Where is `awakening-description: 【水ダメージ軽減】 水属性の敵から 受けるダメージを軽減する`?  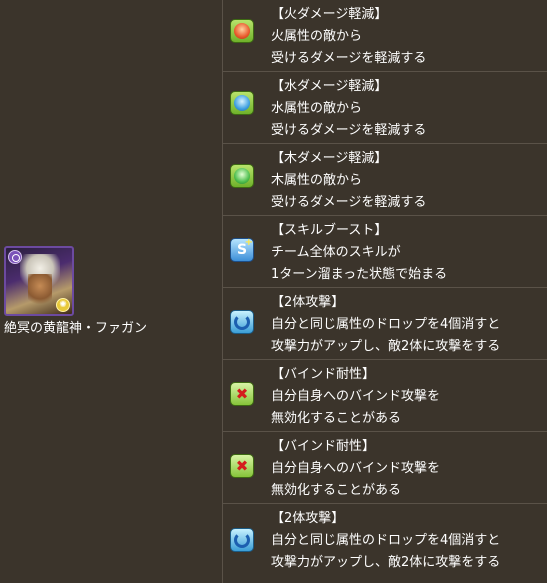 awakening-description: 【水ダメージ軽減】 水属性の敵から 受けるダメージを軽減する is located at coordinates (348, 109).